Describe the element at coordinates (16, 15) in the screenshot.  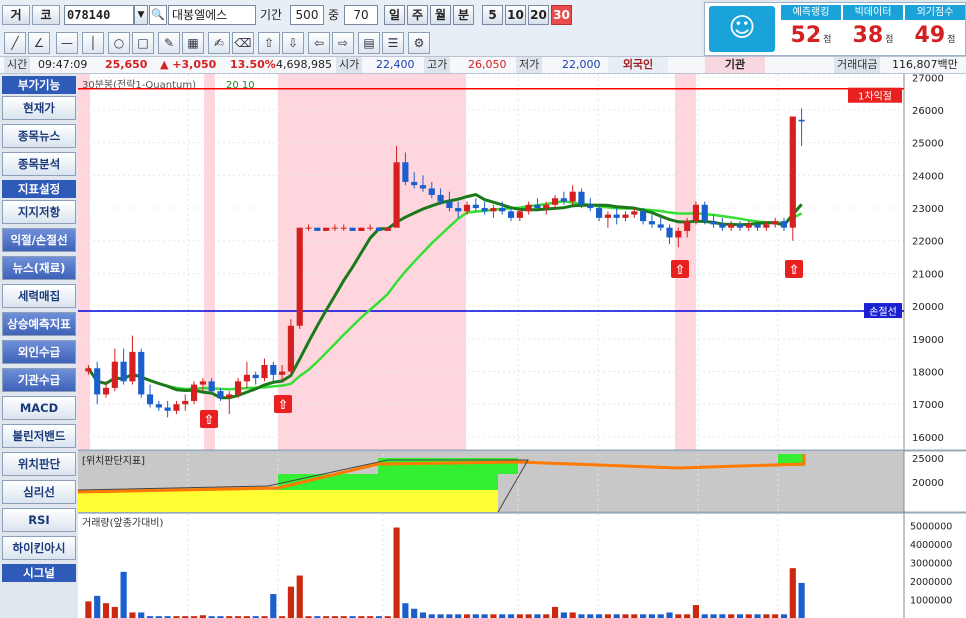
I see `chart-mode-button: 거` at that location.